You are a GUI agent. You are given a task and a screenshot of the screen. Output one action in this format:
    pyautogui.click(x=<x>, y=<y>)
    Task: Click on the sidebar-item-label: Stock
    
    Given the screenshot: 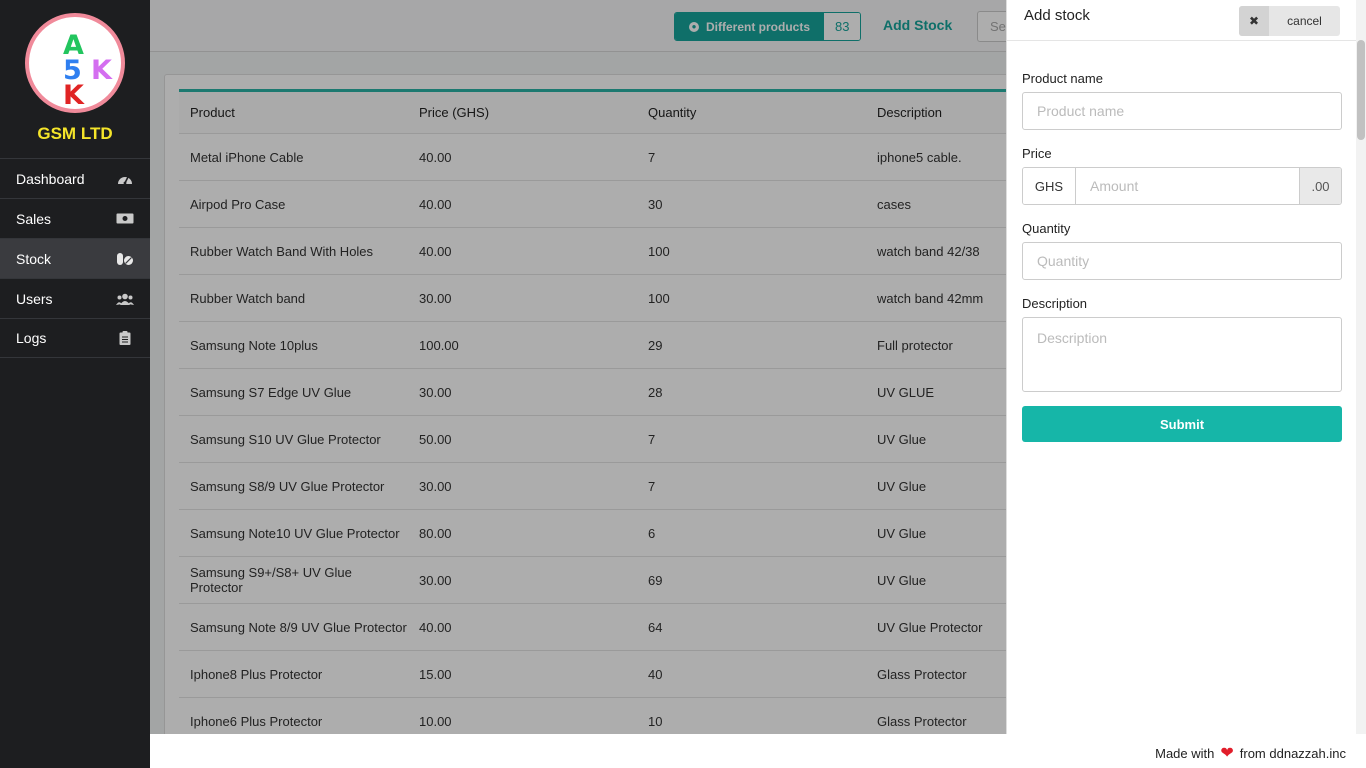 What is the action you would take?
    pyautogui.click(x=34, y=258)
    